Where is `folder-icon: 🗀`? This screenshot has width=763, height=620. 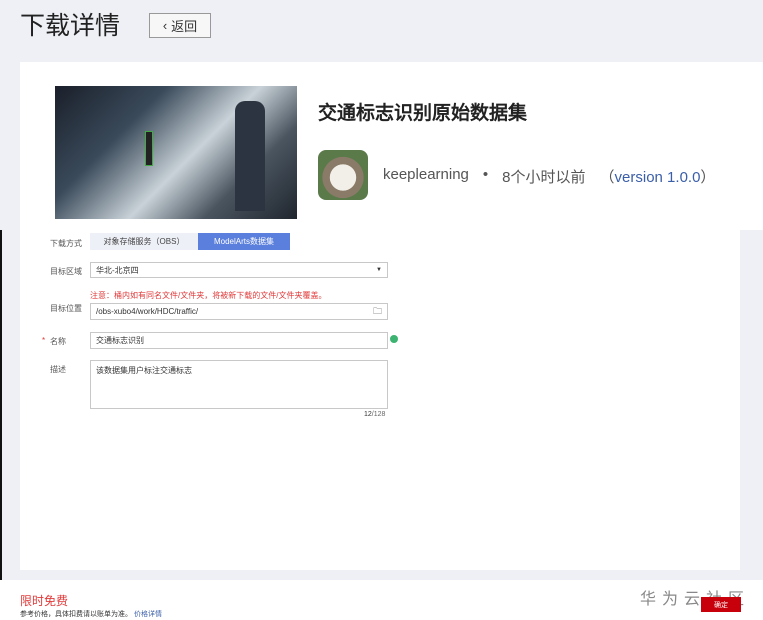 folder-icon: 🗀 is located at coordinates (377, 312).